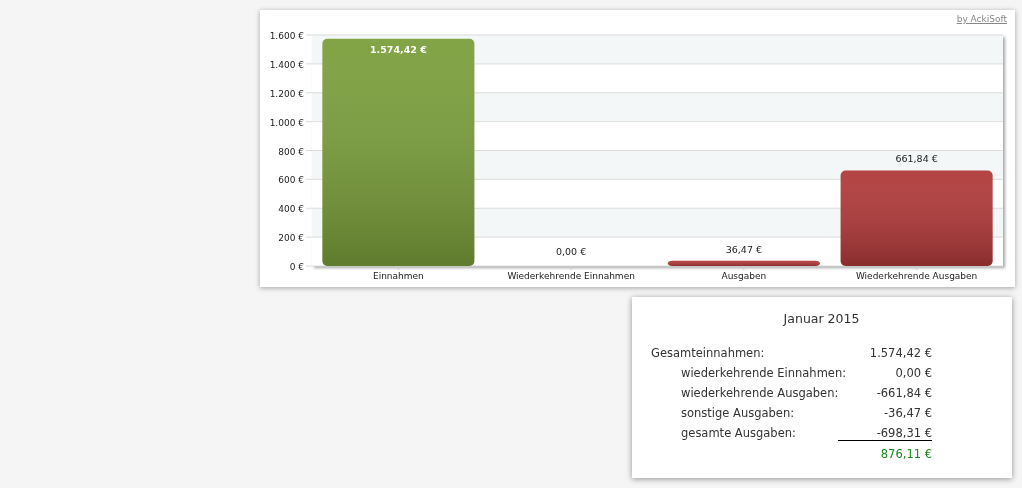  Describe the element at coordinates (884, 433) in the screenshot. I see `summary-value: -698,31 €` at that location.